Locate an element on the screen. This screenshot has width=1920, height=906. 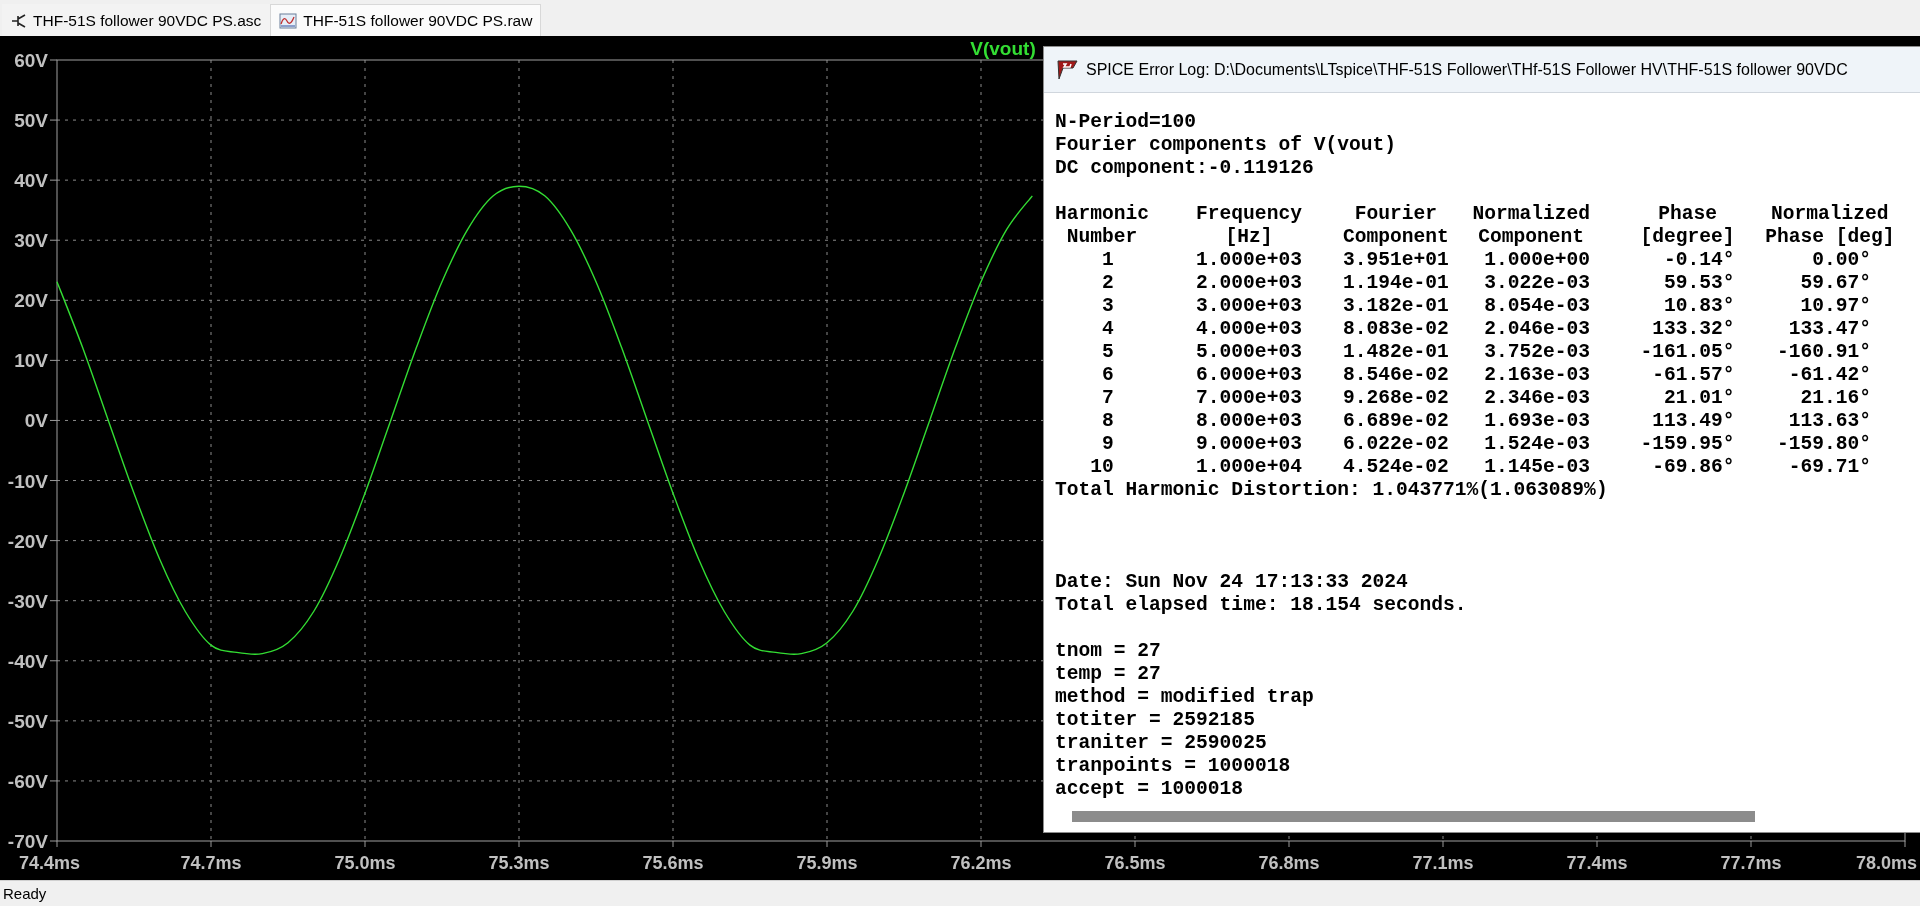
y-axis-label: 20V is located at coordinates (31, 301).